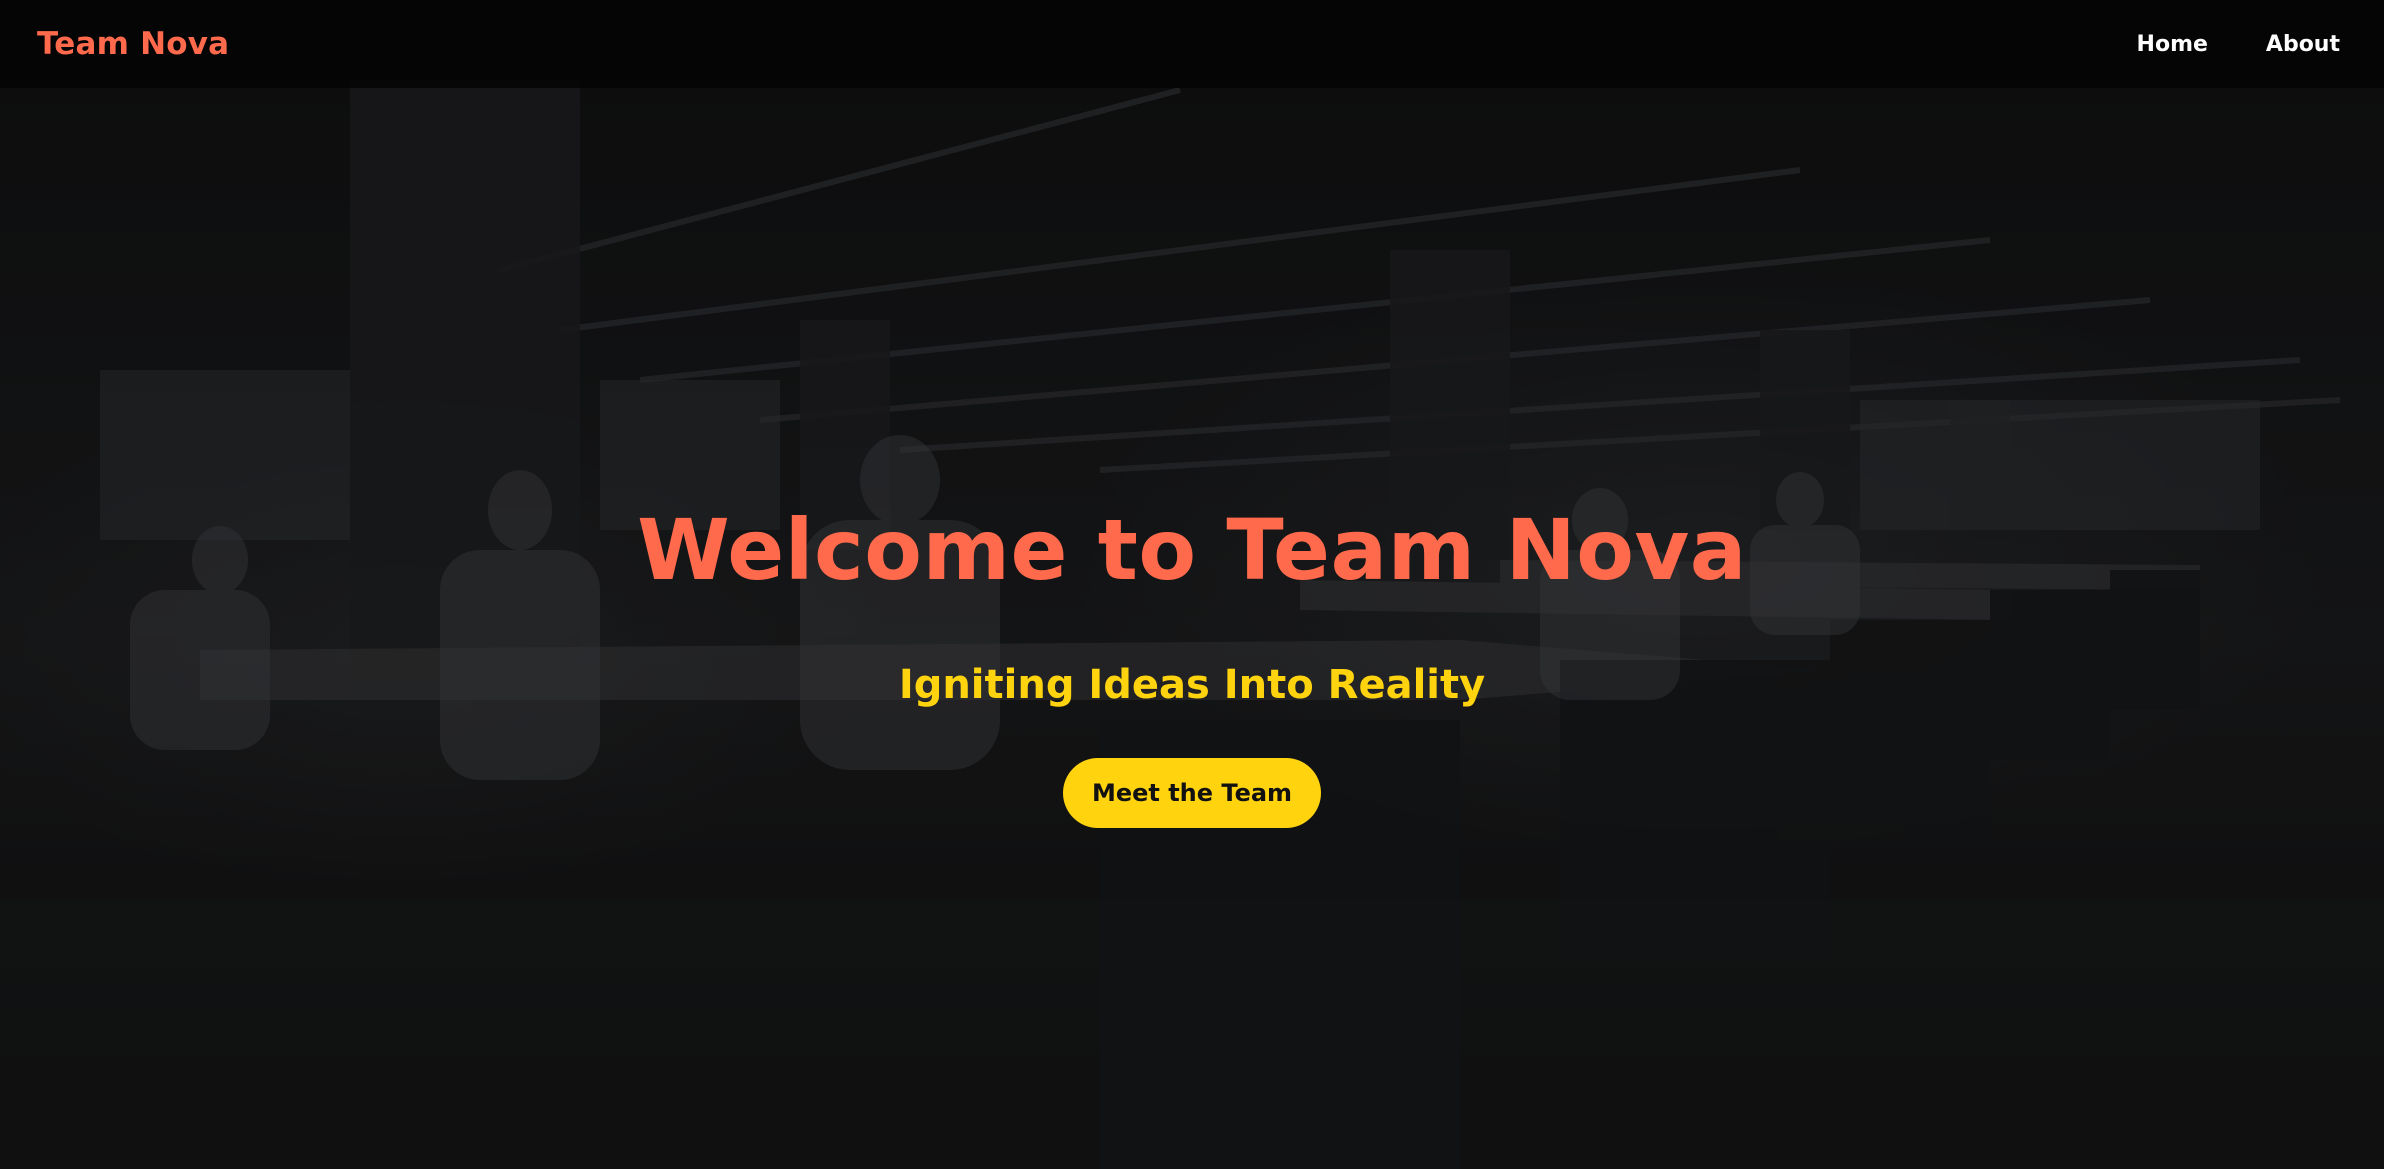 The height and width of the screenshot is (1169, 2384). What do you see at coordinates (2241, 44) in the screenshot?
I see `nav-links: Home About` at bounding box center [2241, 44].